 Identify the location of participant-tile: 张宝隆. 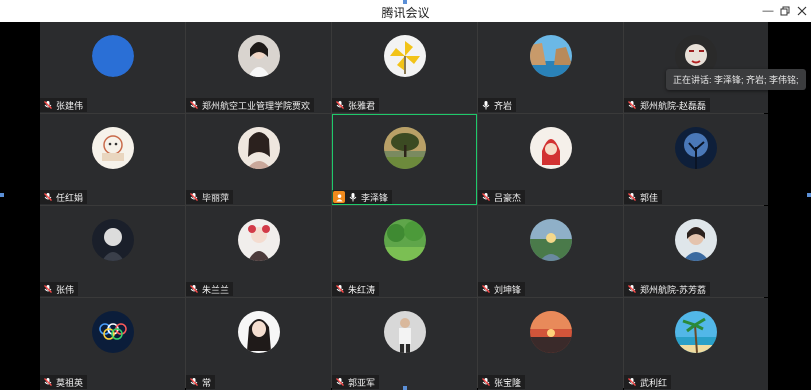
(550, 344).